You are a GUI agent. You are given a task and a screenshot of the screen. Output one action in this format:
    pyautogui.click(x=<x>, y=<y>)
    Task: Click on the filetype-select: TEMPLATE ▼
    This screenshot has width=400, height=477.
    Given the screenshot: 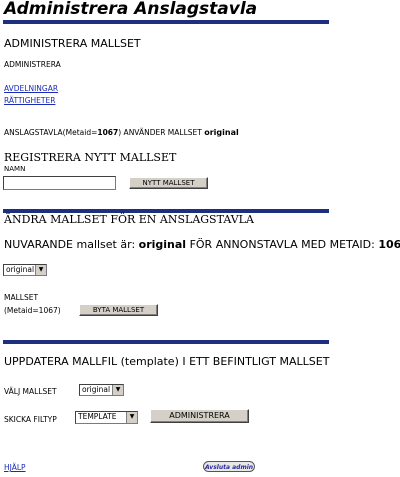 What is the action you would take?
    pyautogui.click(x=106, y=417)
    